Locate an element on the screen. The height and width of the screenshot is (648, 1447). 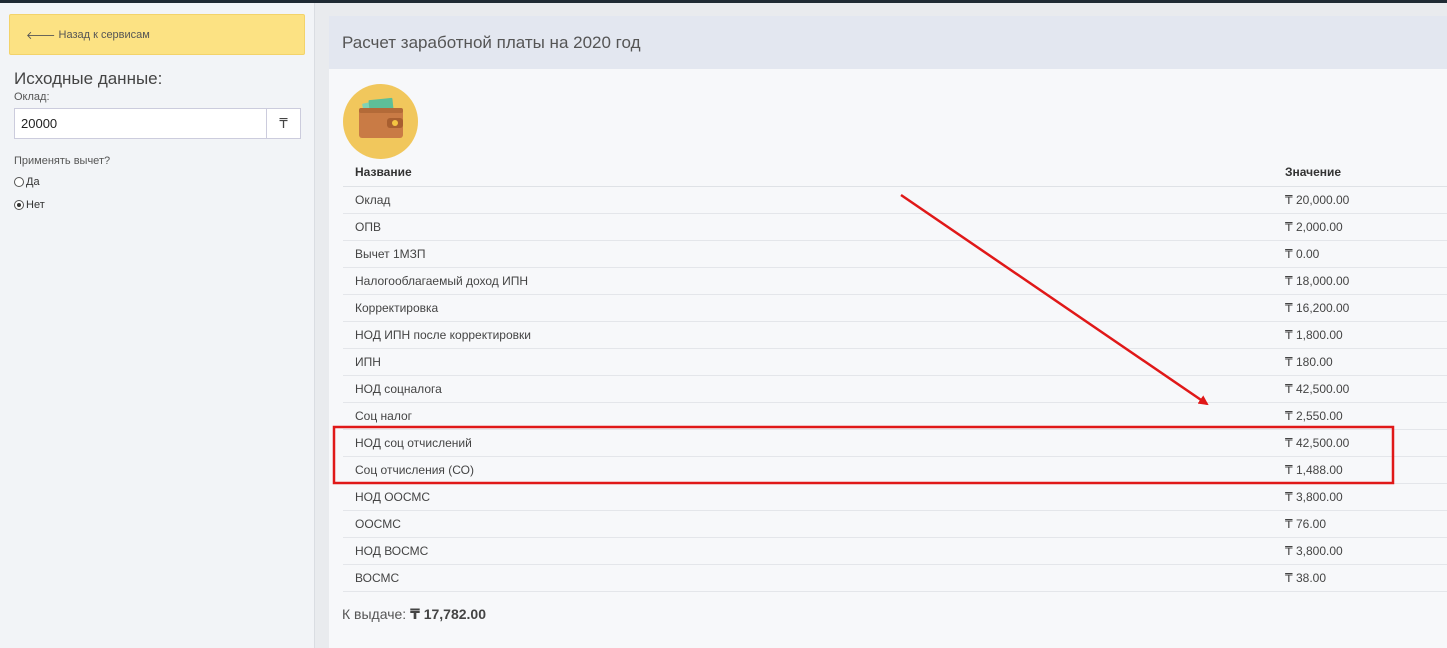
wallet-icon is located at coordinates (380, 121).